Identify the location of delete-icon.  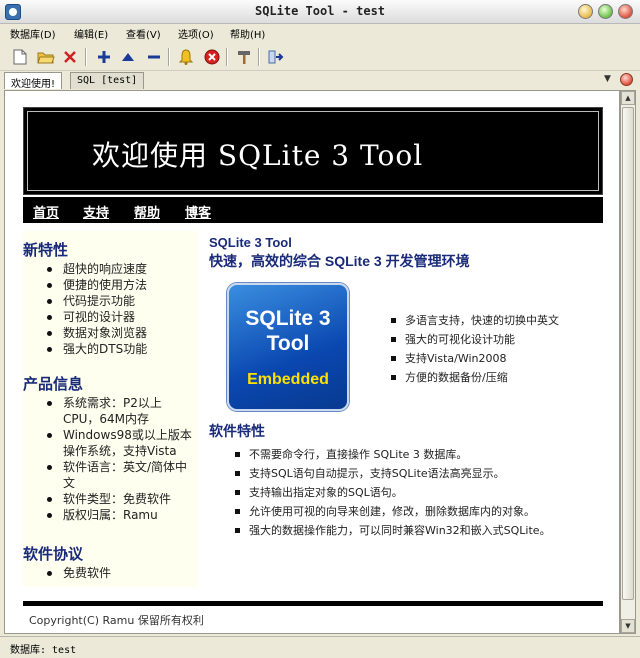
(70, 57).